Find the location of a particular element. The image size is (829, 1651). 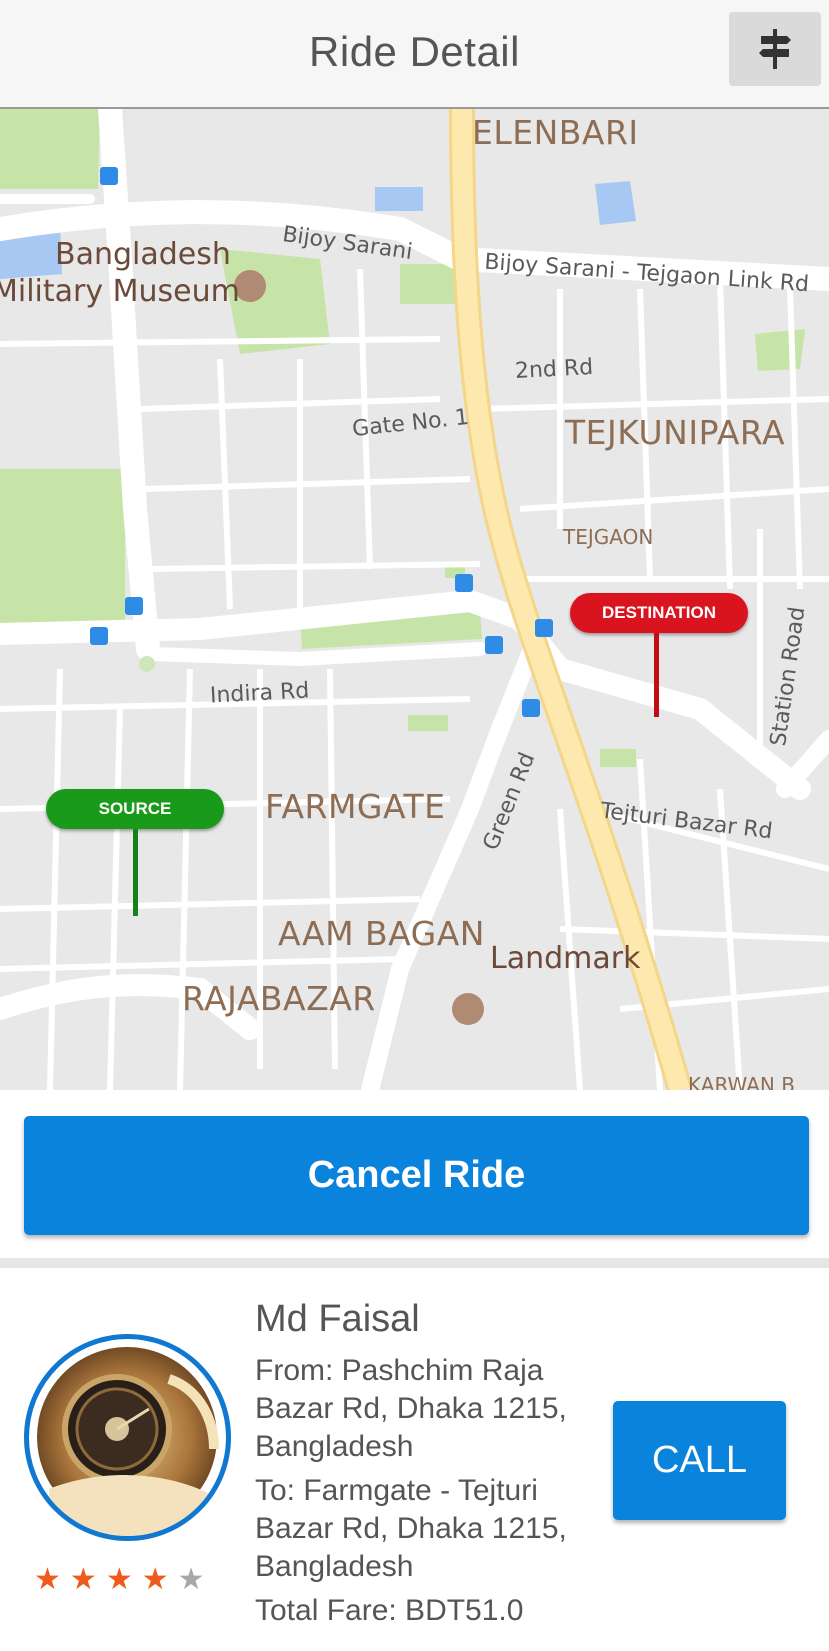

driver-photo is located at coordinates (128, 1441).